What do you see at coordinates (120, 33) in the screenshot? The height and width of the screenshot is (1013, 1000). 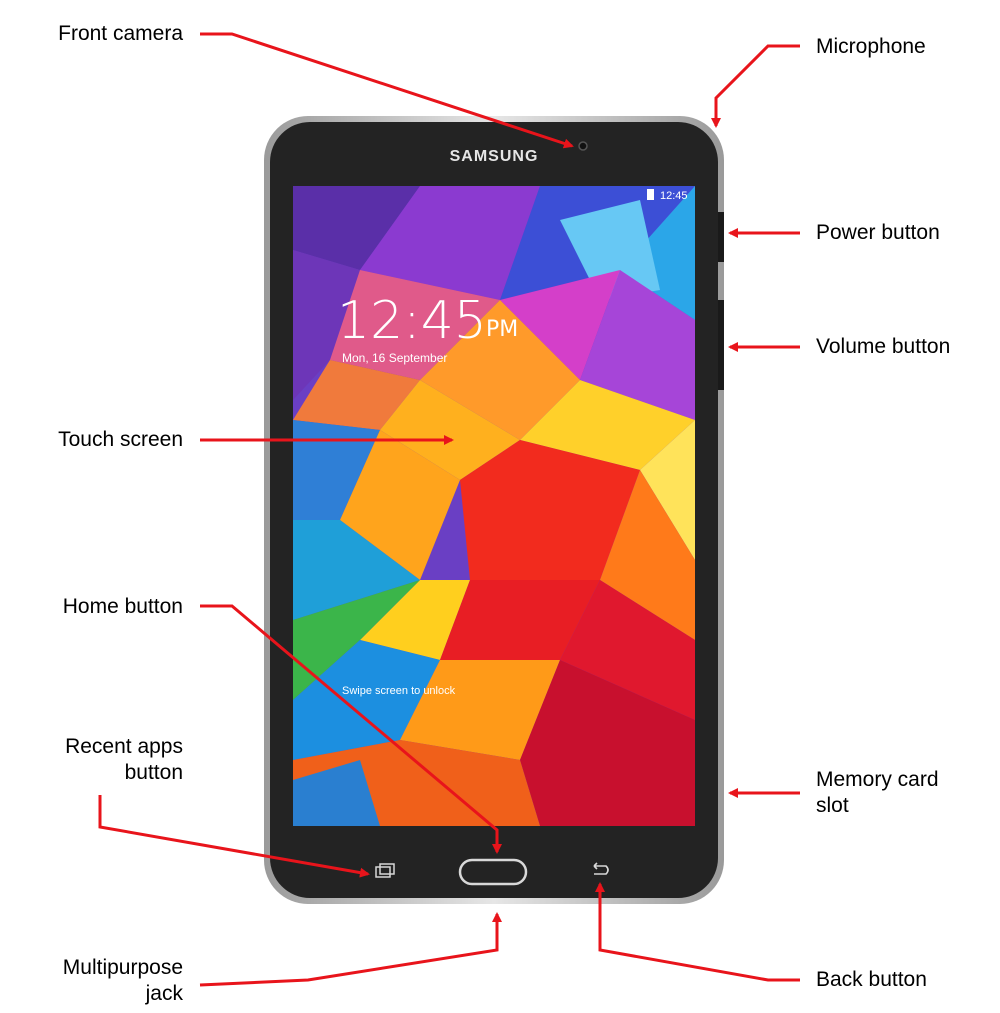 I see `label-front-camera: Front camera` at bounding box center [120, 33].